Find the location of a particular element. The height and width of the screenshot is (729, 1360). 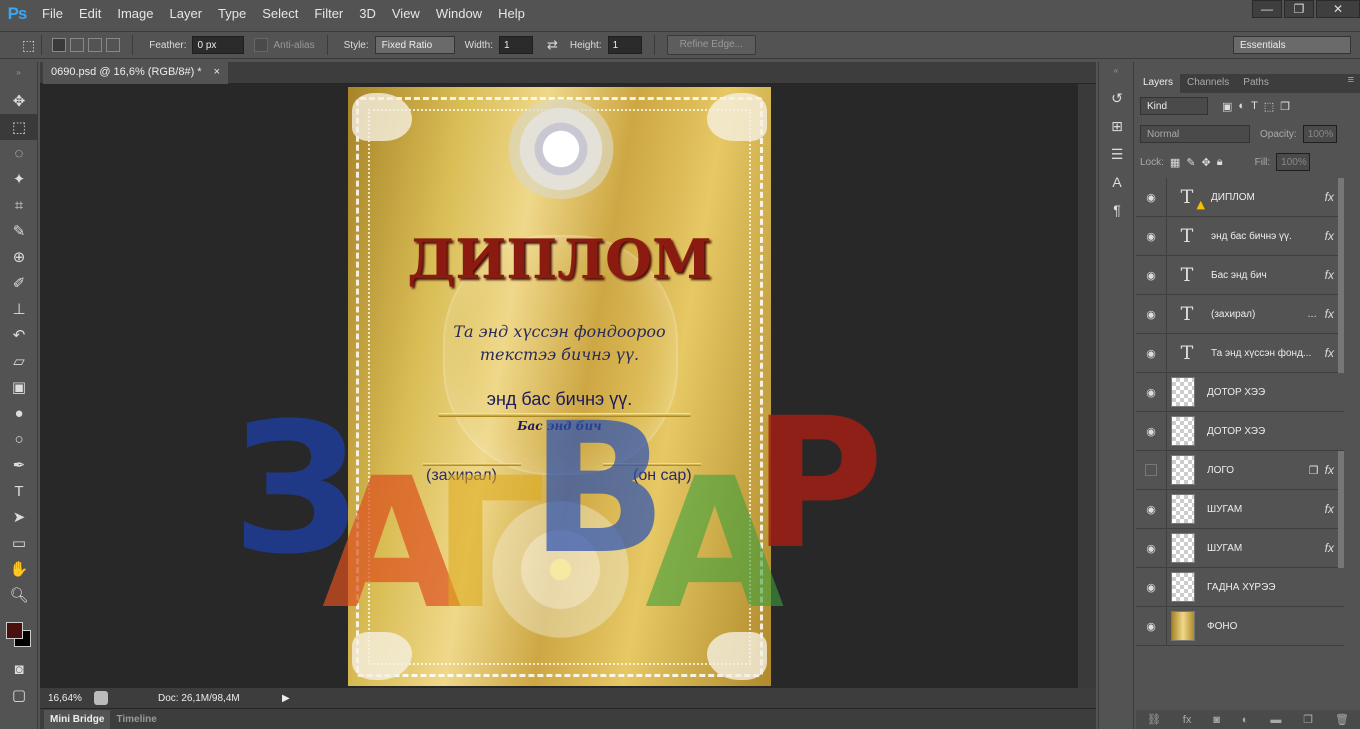

delete-layer-icon: 🗑︎ is located at coordinates (1342, 719).